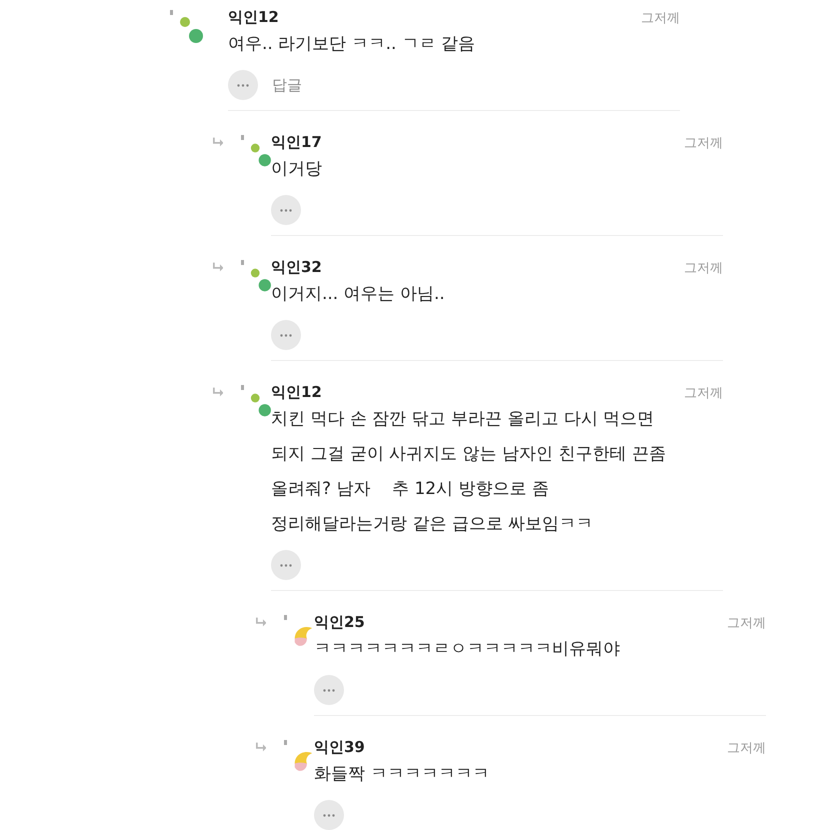 The width and height of the screenshot is (835, 830). What do you see at coordinates (402, 774) in the screenshot?
I see `comment-text: 화들짝 ㅋㅋㅋㅋㅋㅋㅋ` at bounding box center [402, 774].